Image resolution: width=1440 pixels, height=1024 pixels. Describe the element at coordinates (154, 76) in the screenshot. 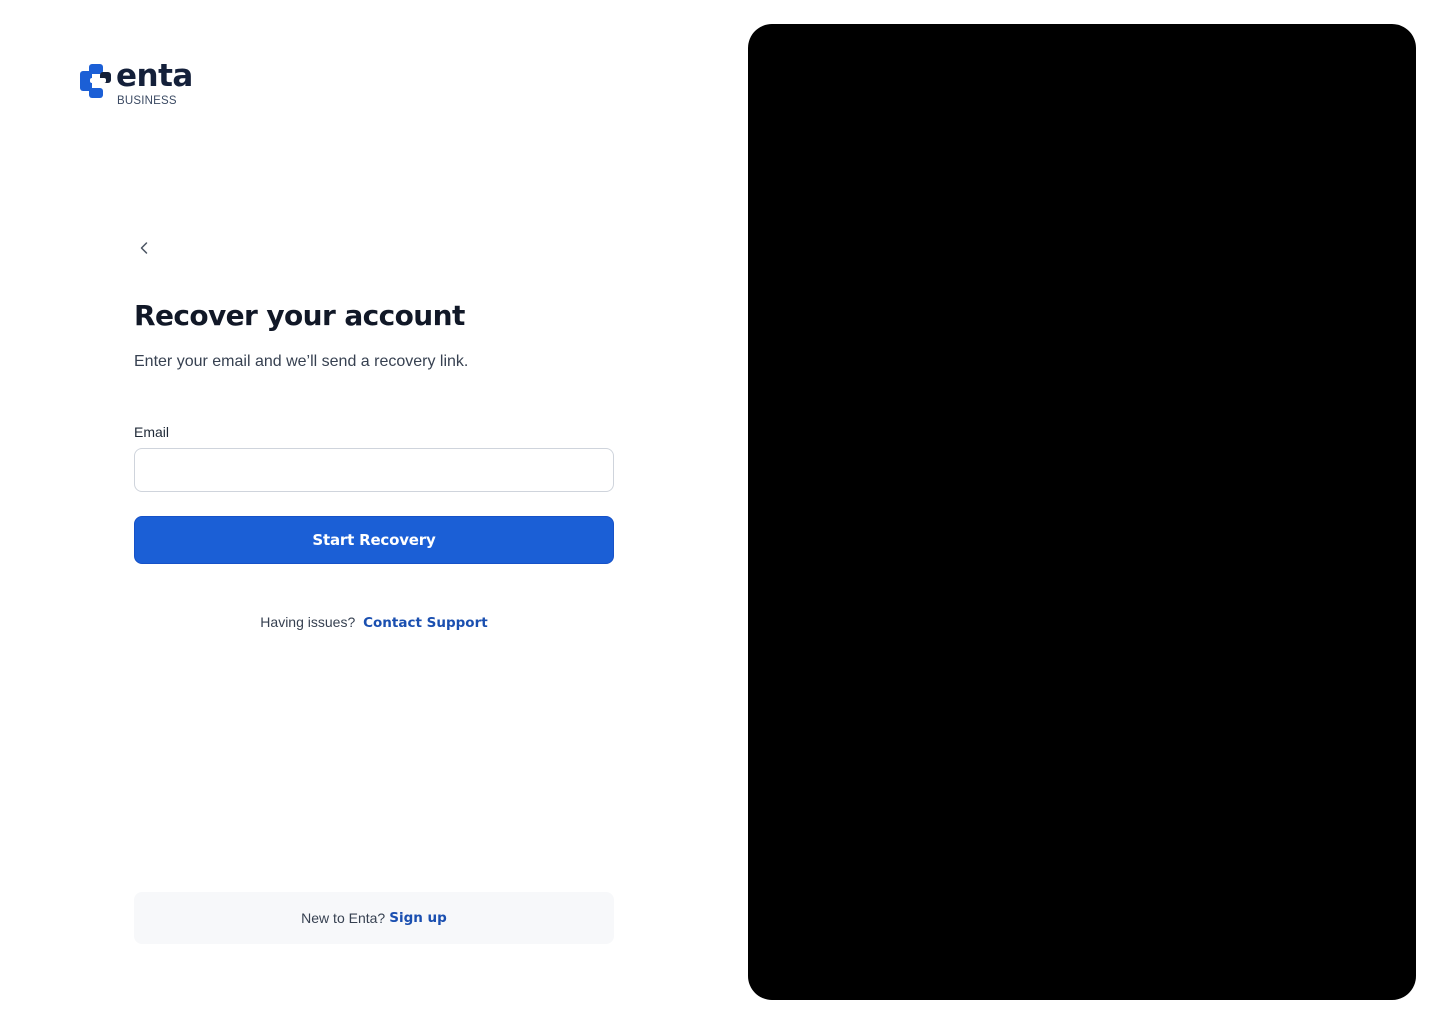

I see `logo-wordmark: enta` at that location.